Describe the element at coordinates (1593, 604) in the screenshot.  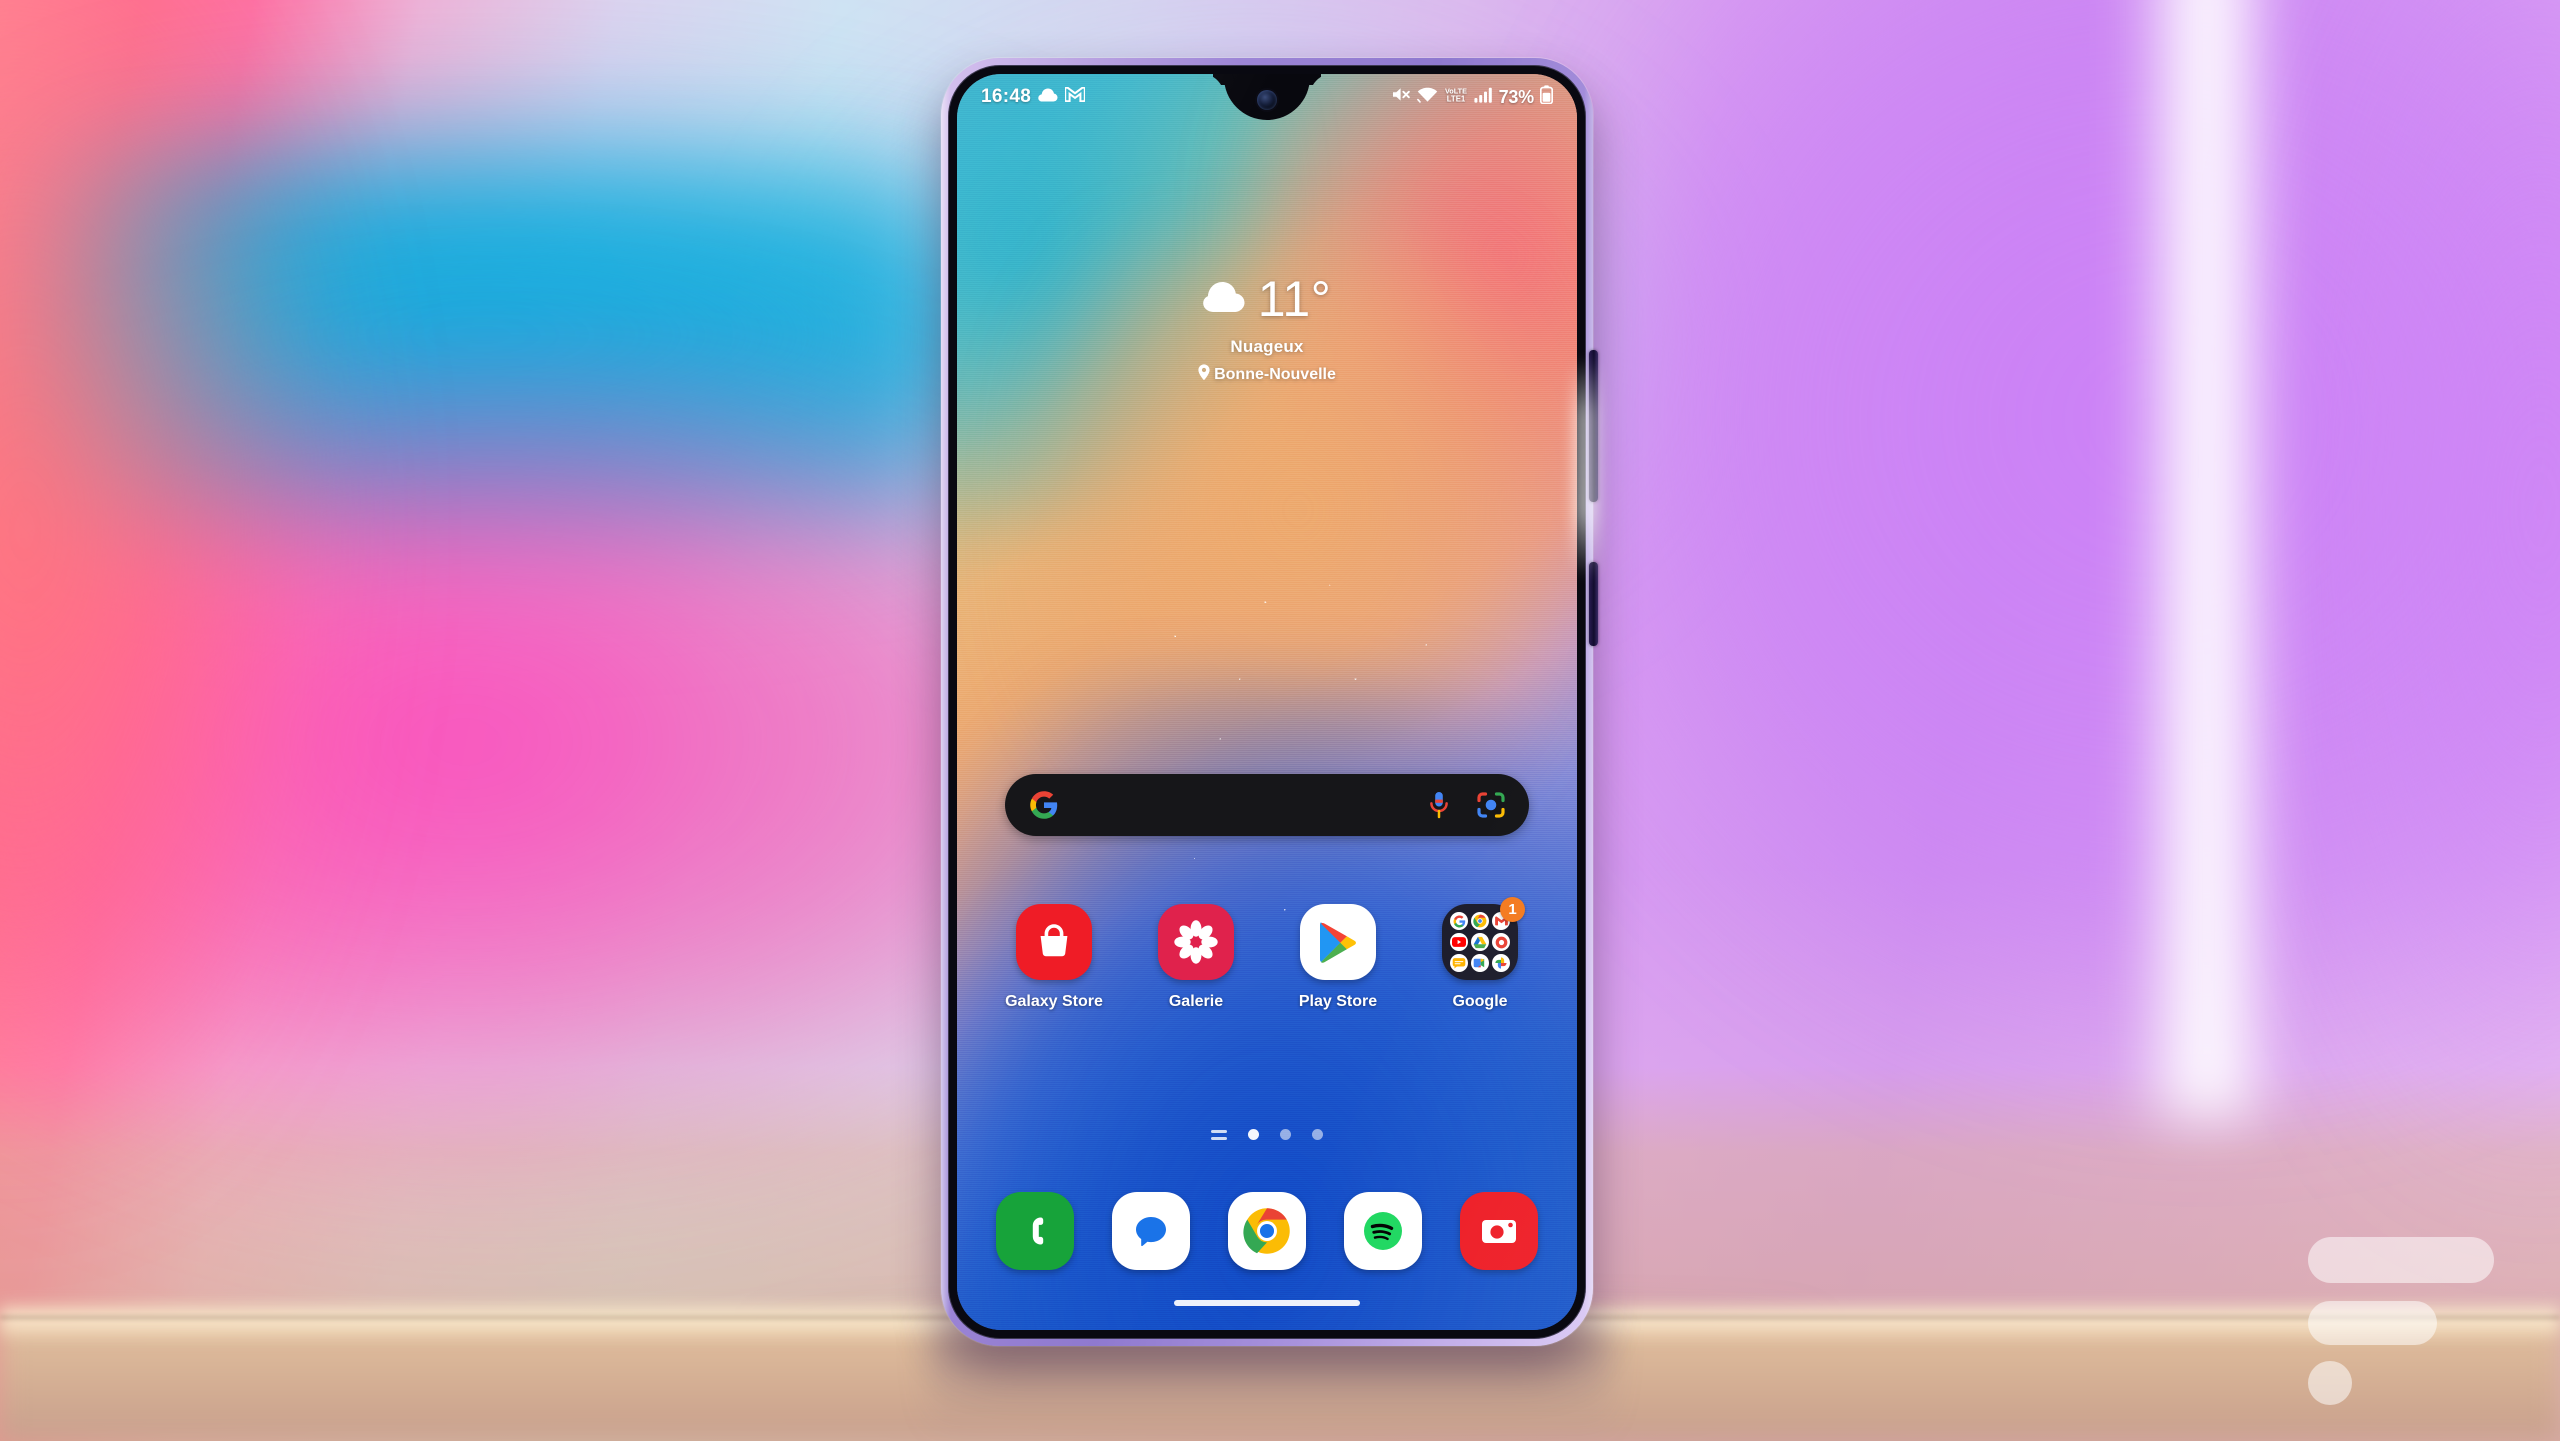
I see `power-button` at that location.